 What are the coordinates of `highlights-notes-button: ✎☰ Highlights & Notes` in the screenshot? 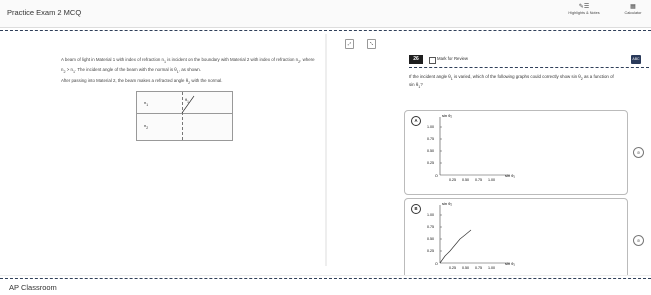 It's located at (584, 9).